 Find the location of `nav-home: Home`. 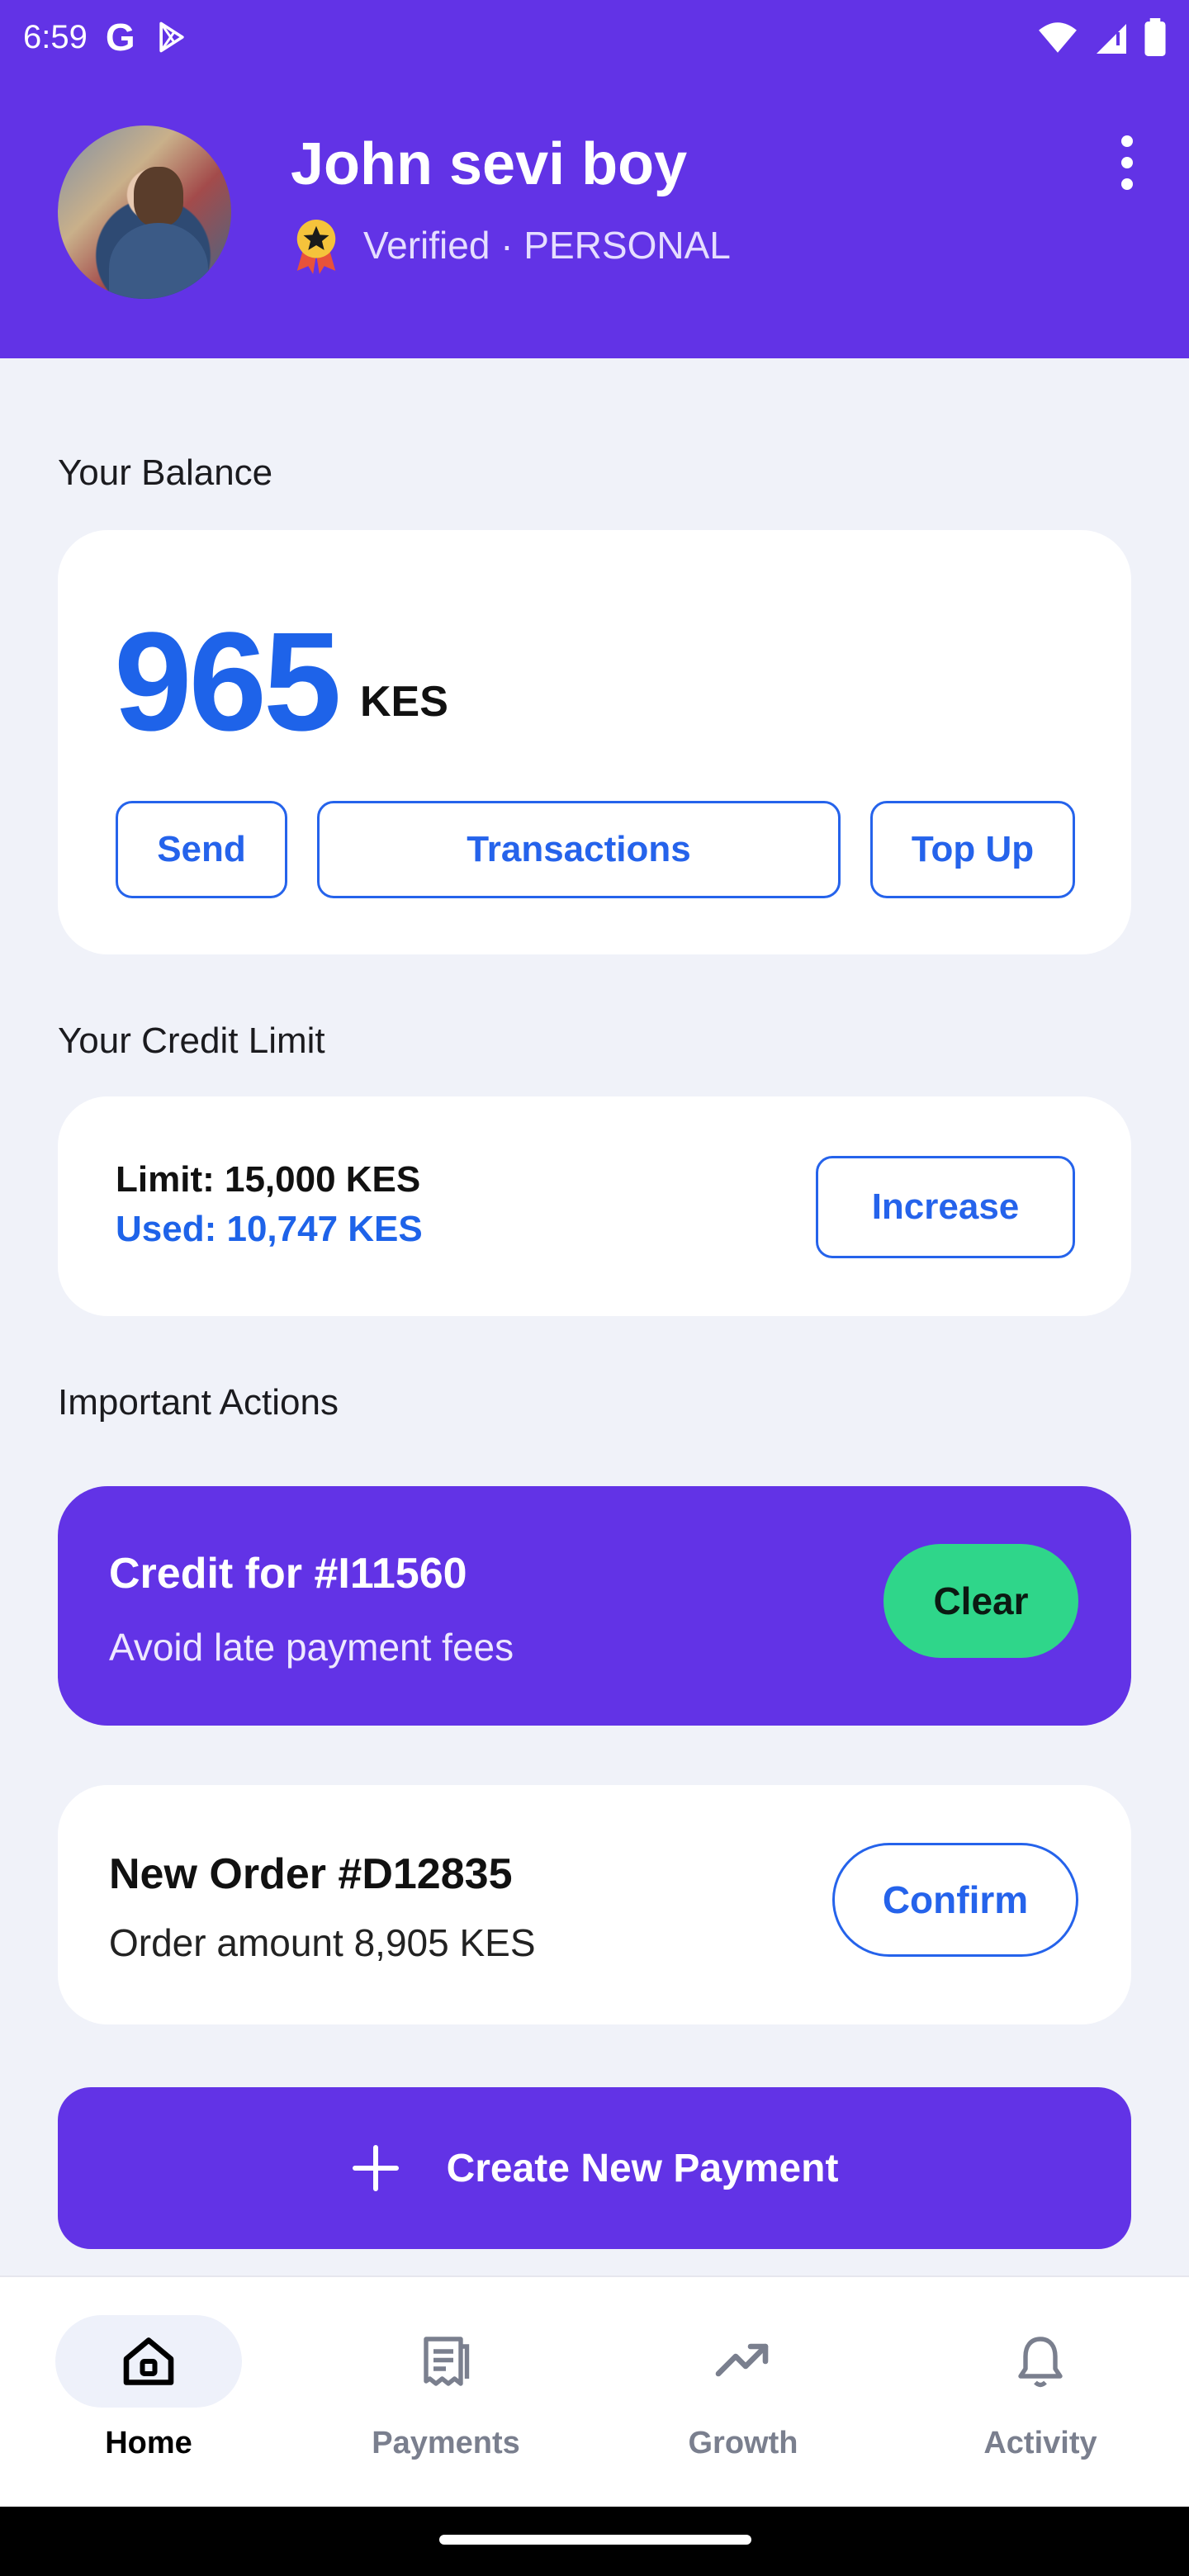

nav-home: Home is located at coordinates (148, 2392).